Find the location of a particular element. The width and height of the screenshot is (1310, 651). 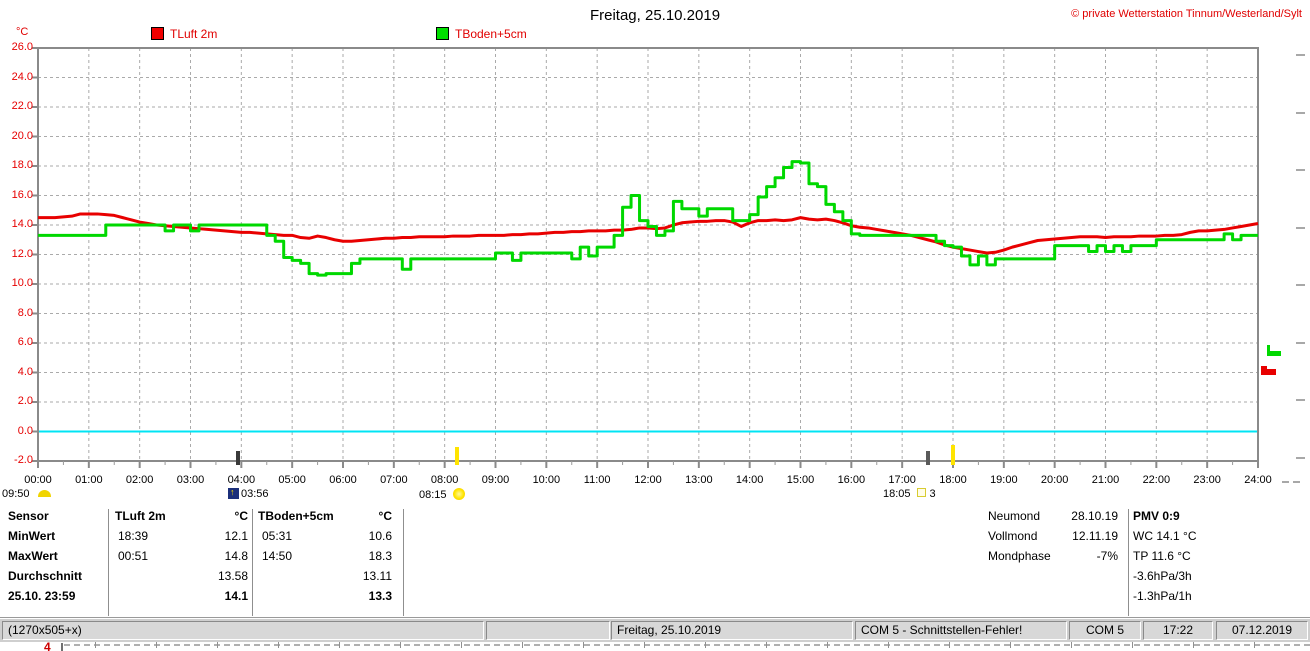

x-tick-label: 01:00 is located at coordinates (89, 480).